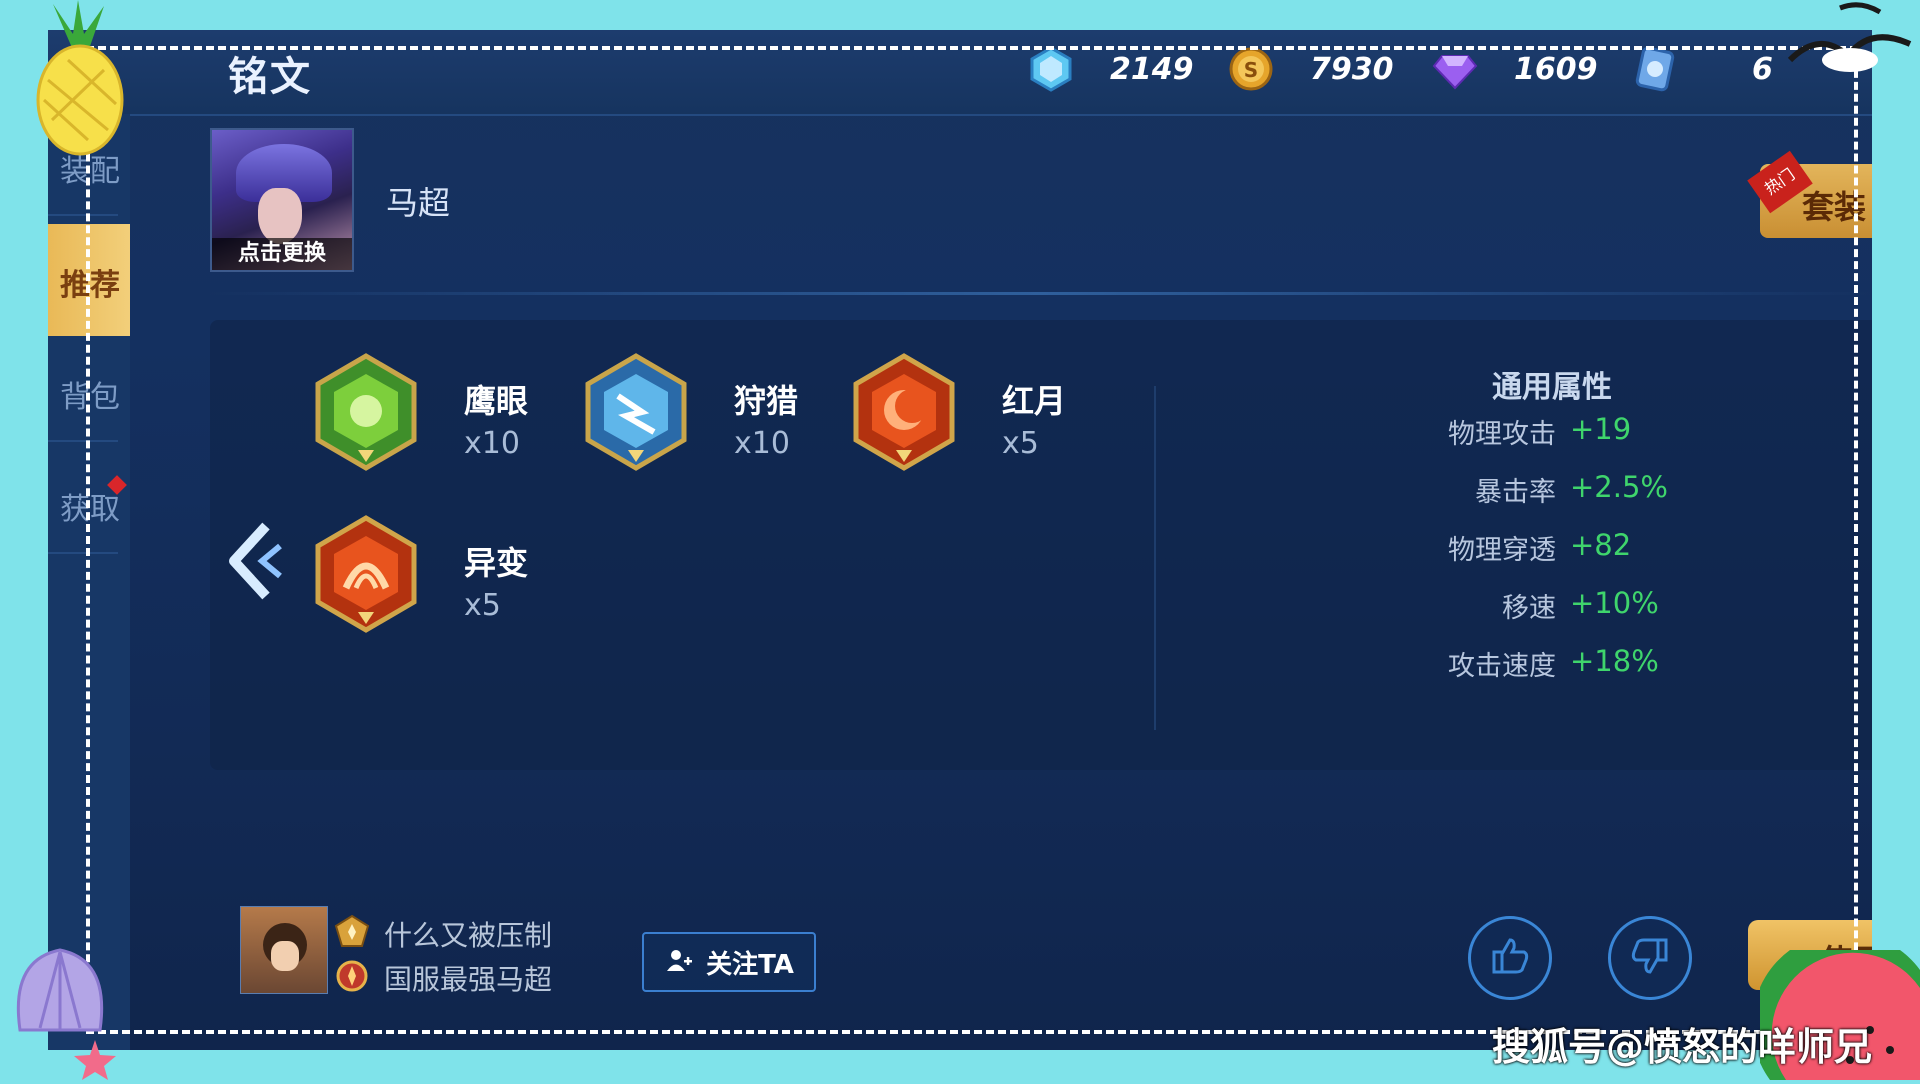 This screenshot has width=1920, height=1084. I want to click on title-badge-icon, so click(352, 976).